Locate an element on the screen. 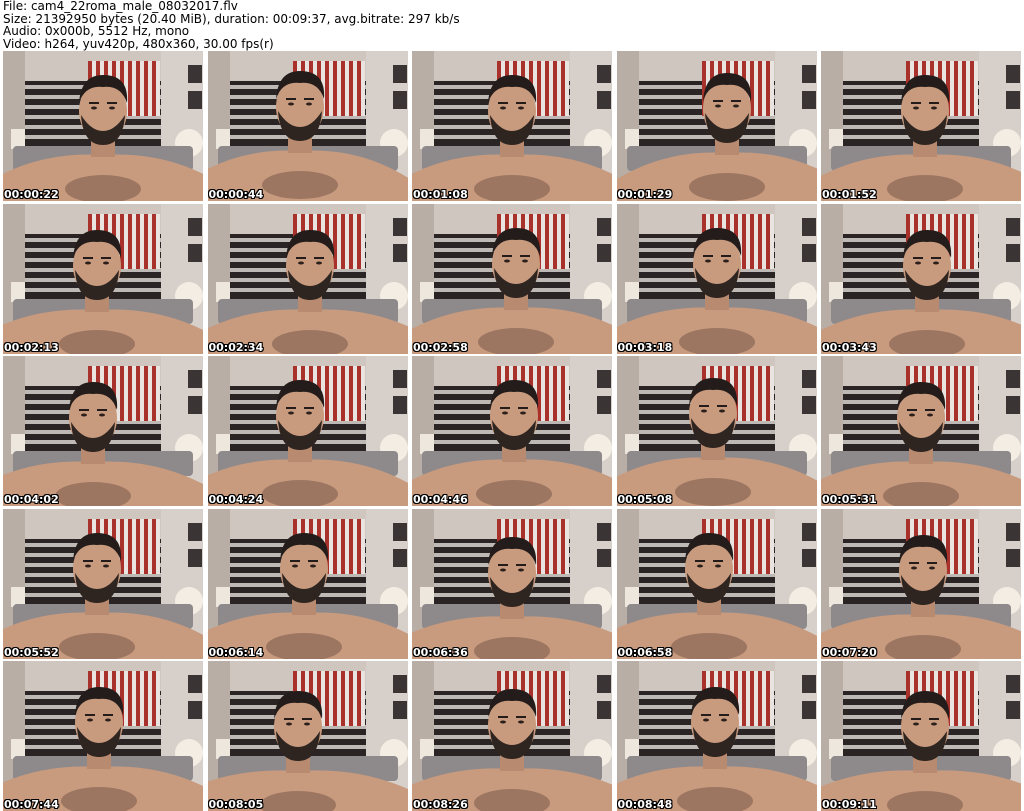 The image size is (1024, 811). video-thumbnail: 00:07:20 is located at coordinates (921, 583).